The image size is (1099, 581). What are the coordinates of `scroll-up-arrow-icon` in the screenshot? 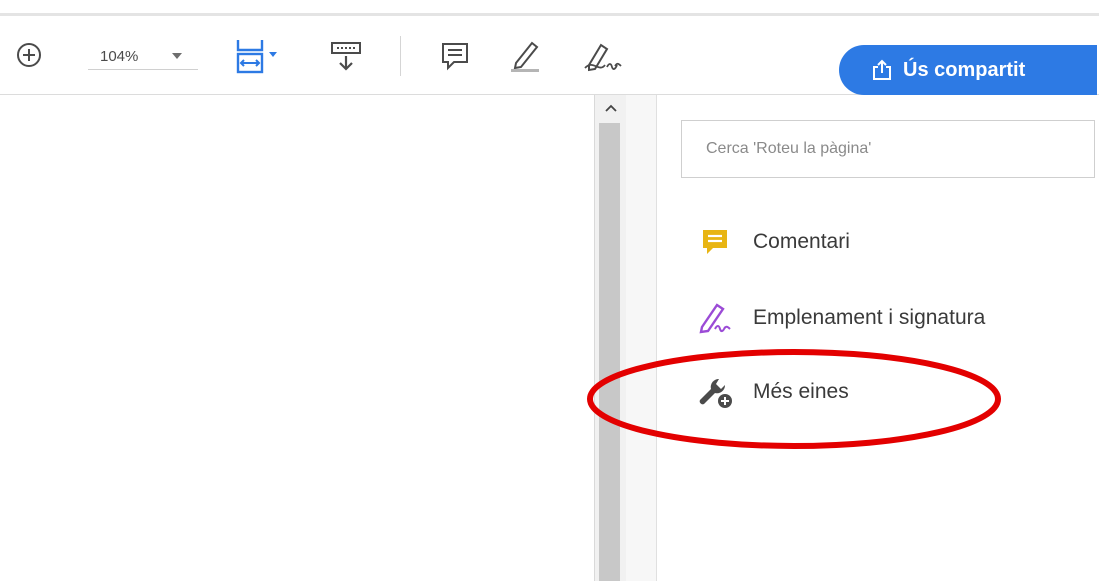 It's located at (611, 108).